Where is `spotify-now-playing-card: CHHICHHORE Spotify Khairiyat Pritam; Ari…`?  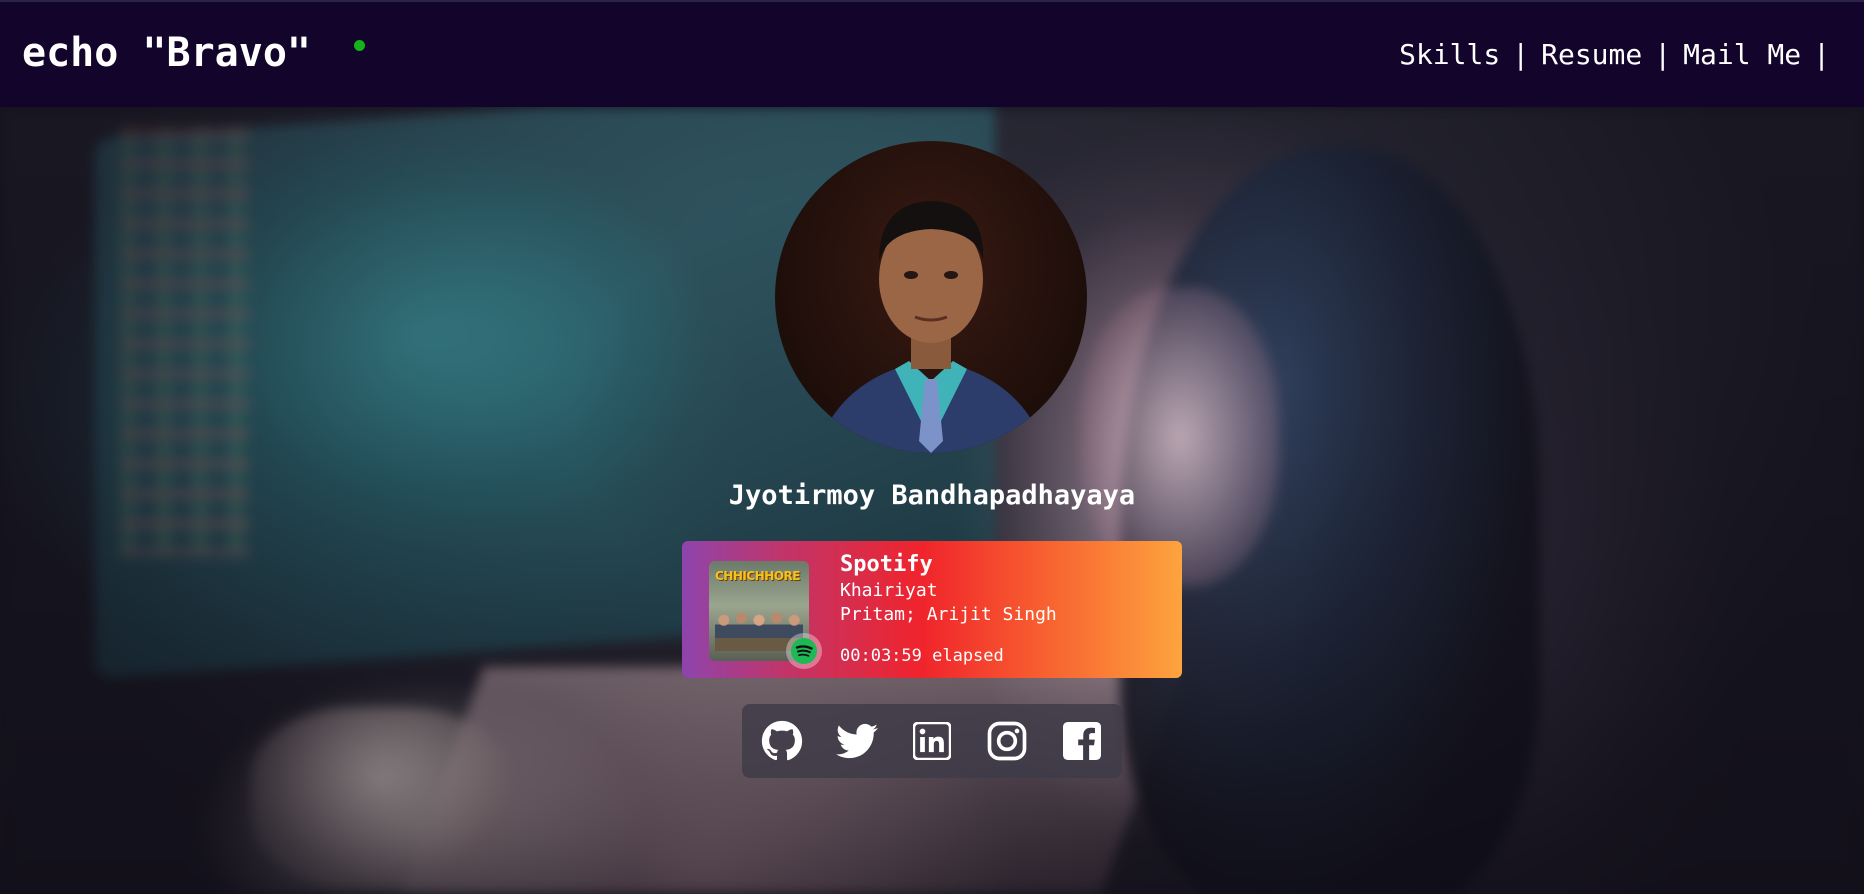 spotify-now-playing-card: CHHICHHORE Spotify Khairiyat Pritam; Ari… is located at coordinates (932, 609).